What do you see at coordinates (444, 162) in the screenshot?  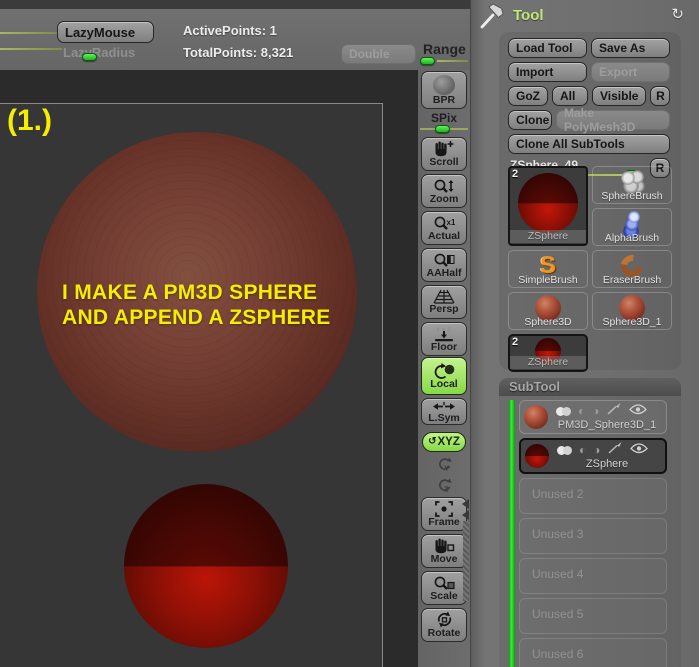 I see `toolbar-button-label: Scroll` at bounding box center [444, 162].